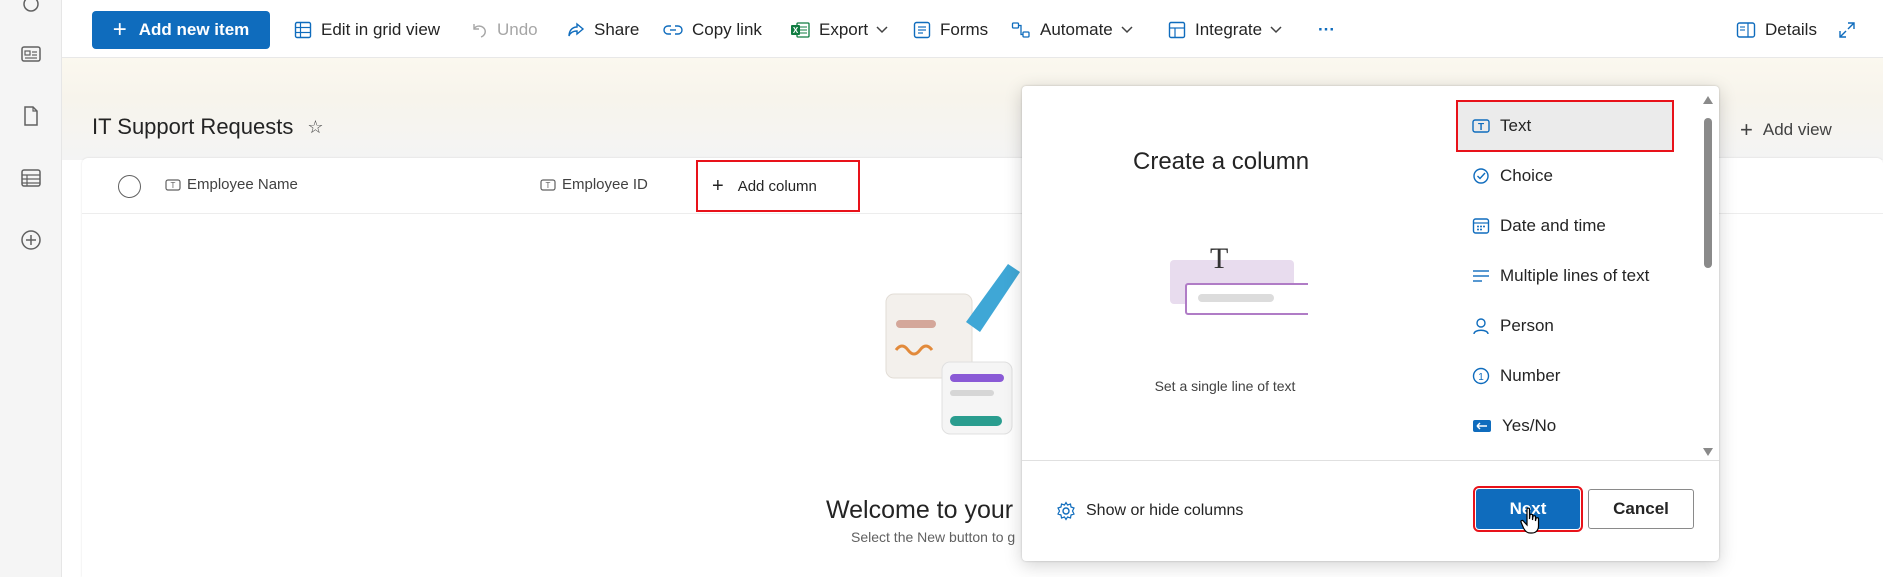 This screenshot has height=577, width=1883. I want to click on more-options-button: ···, so click(1326, 30).